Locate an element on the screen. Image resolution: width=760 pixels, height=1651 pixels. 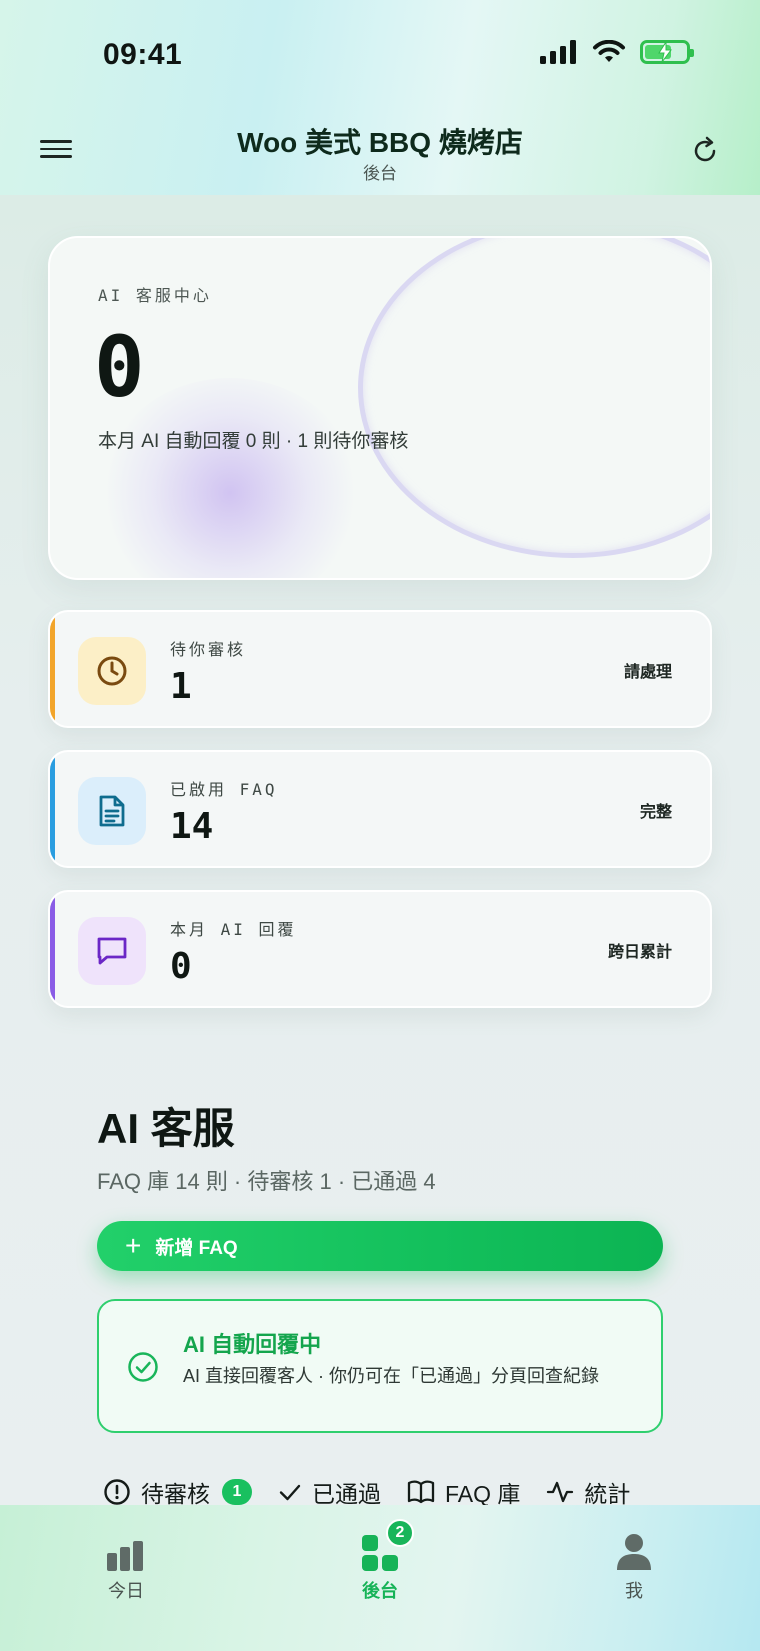
stat-value: 14 is located at coordinates (192, 826).